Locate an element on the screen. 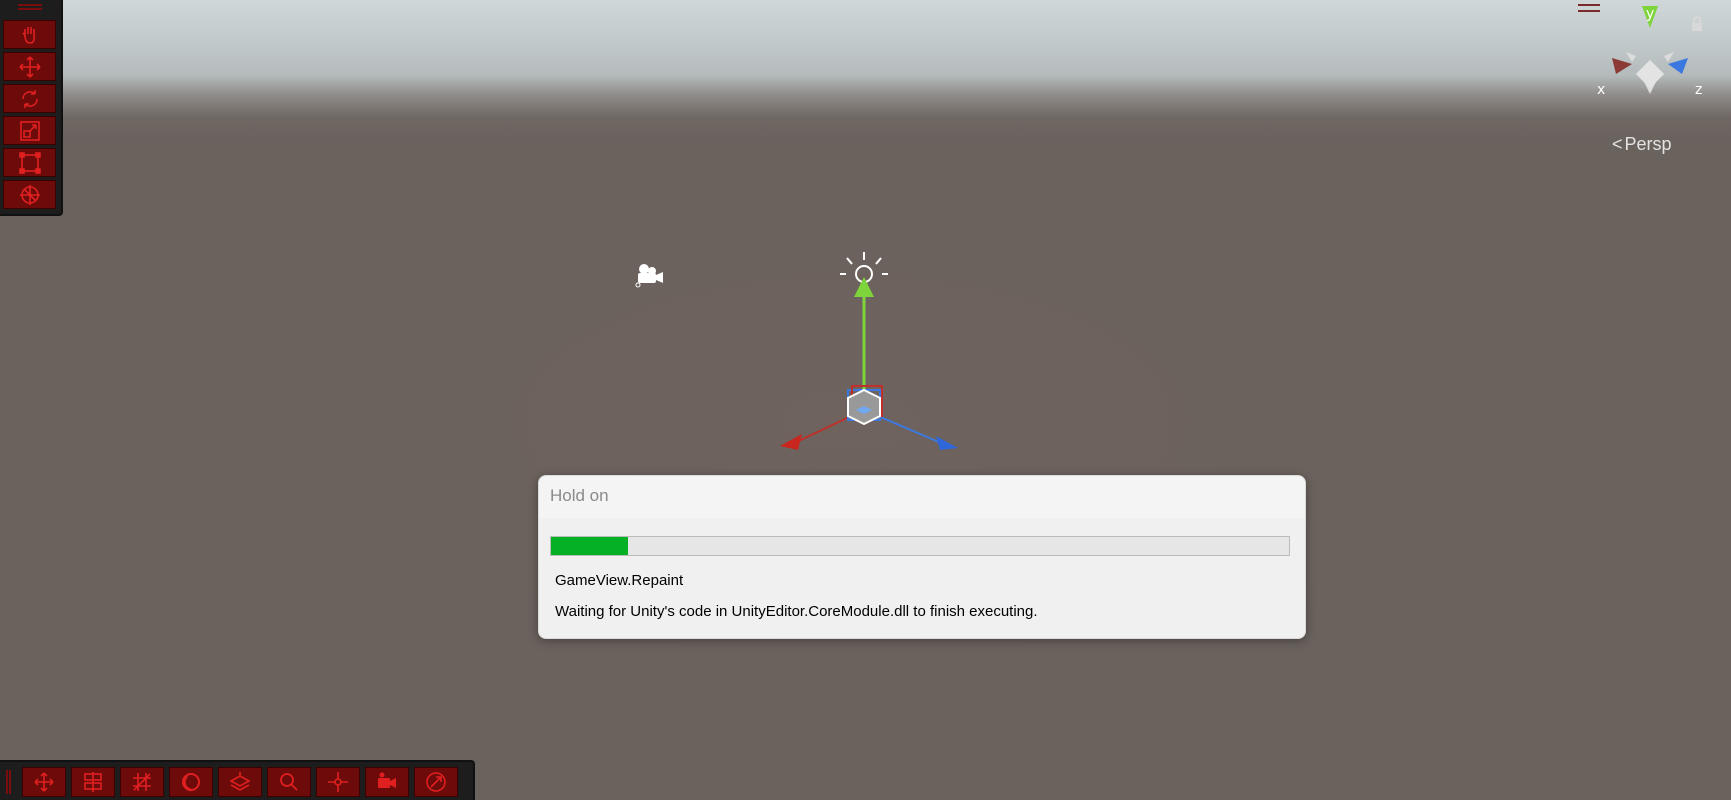 Image resolution: width=1731 pixels, height=800 pixels. layout-icon is located at coordinates (93, 782).